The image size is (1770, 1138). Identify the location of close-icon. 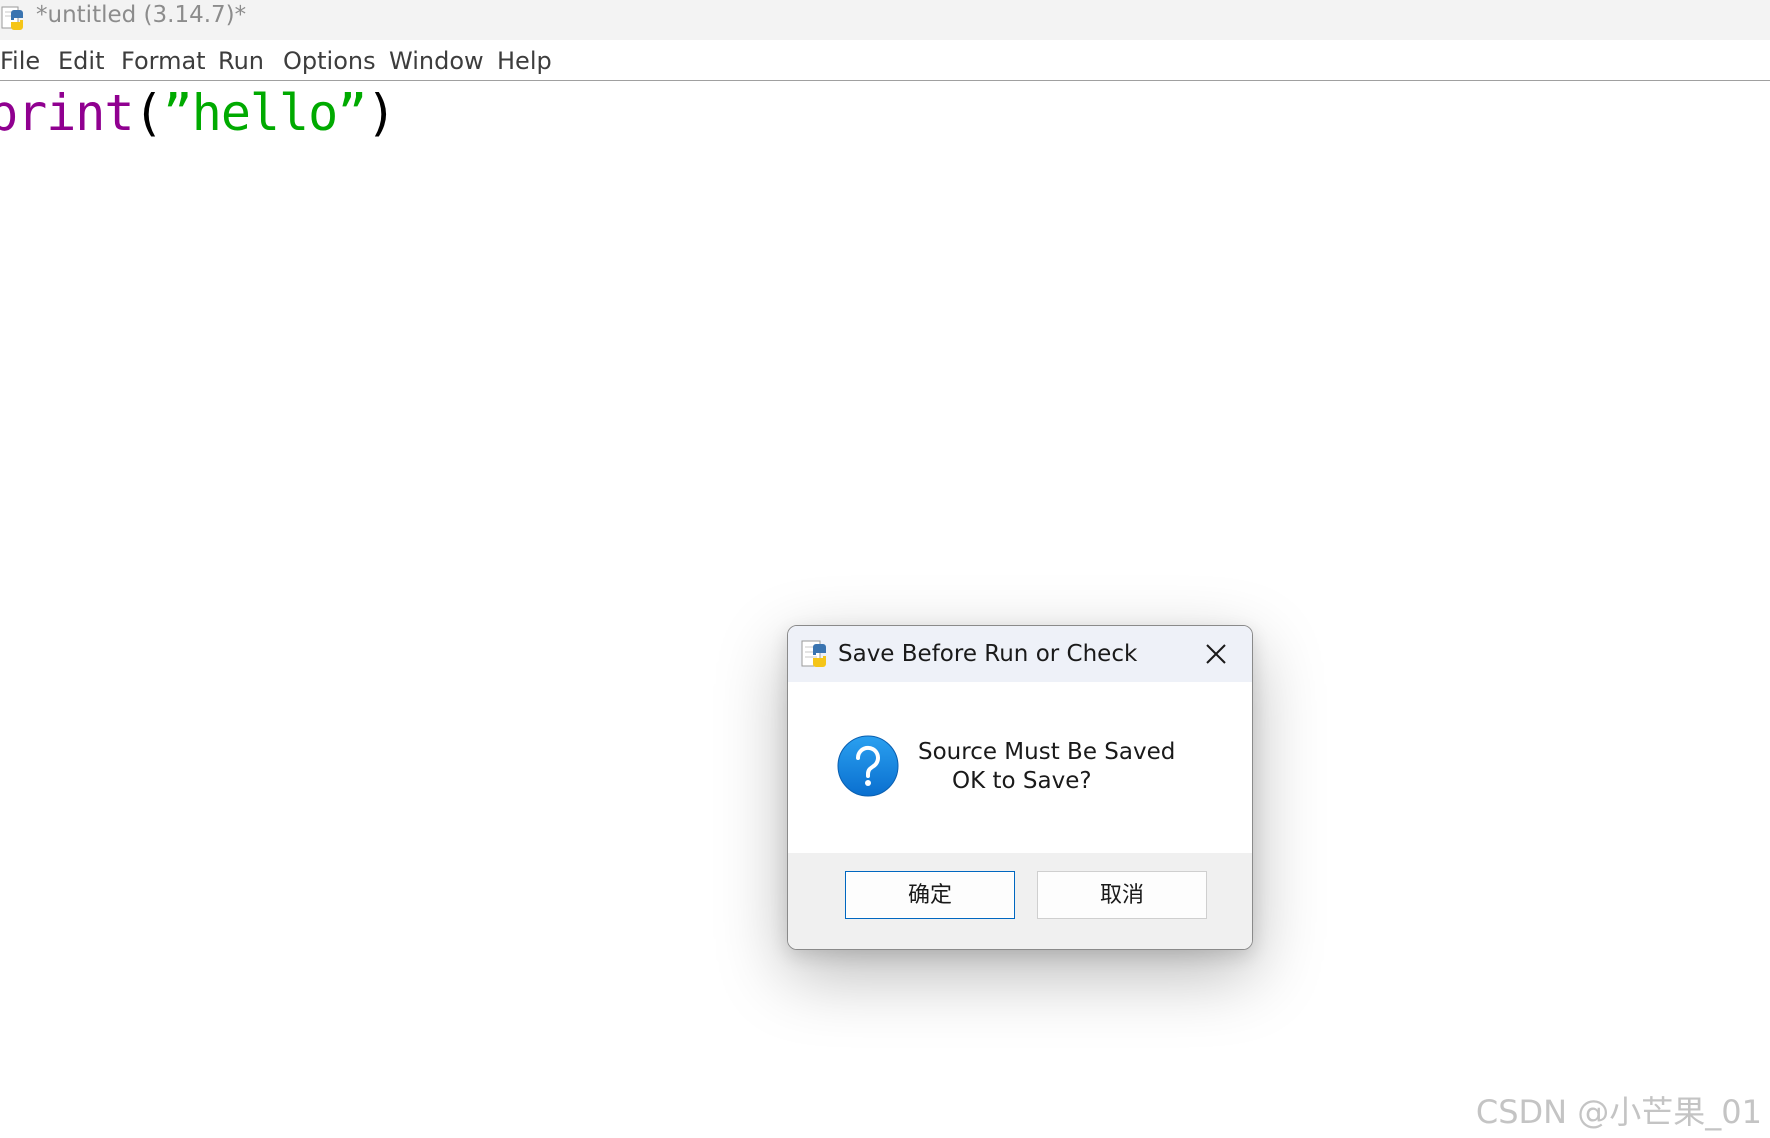
(1216, 654).